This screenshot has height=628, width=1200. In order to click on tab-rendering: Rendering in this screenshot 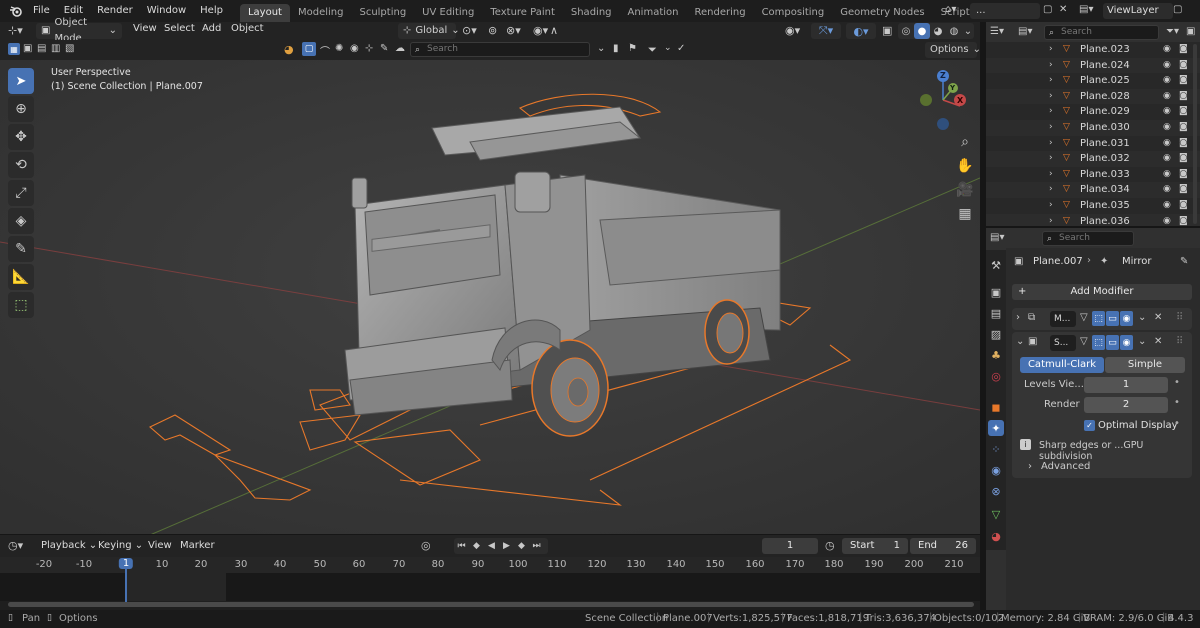, I will do `click(719, 13)`.